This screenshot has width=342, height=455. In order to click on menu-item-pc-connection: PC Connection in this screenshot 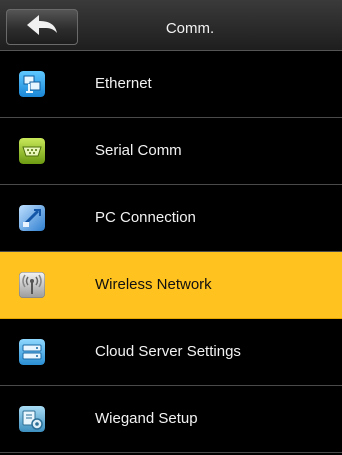, I will do `click(171, 218)`.